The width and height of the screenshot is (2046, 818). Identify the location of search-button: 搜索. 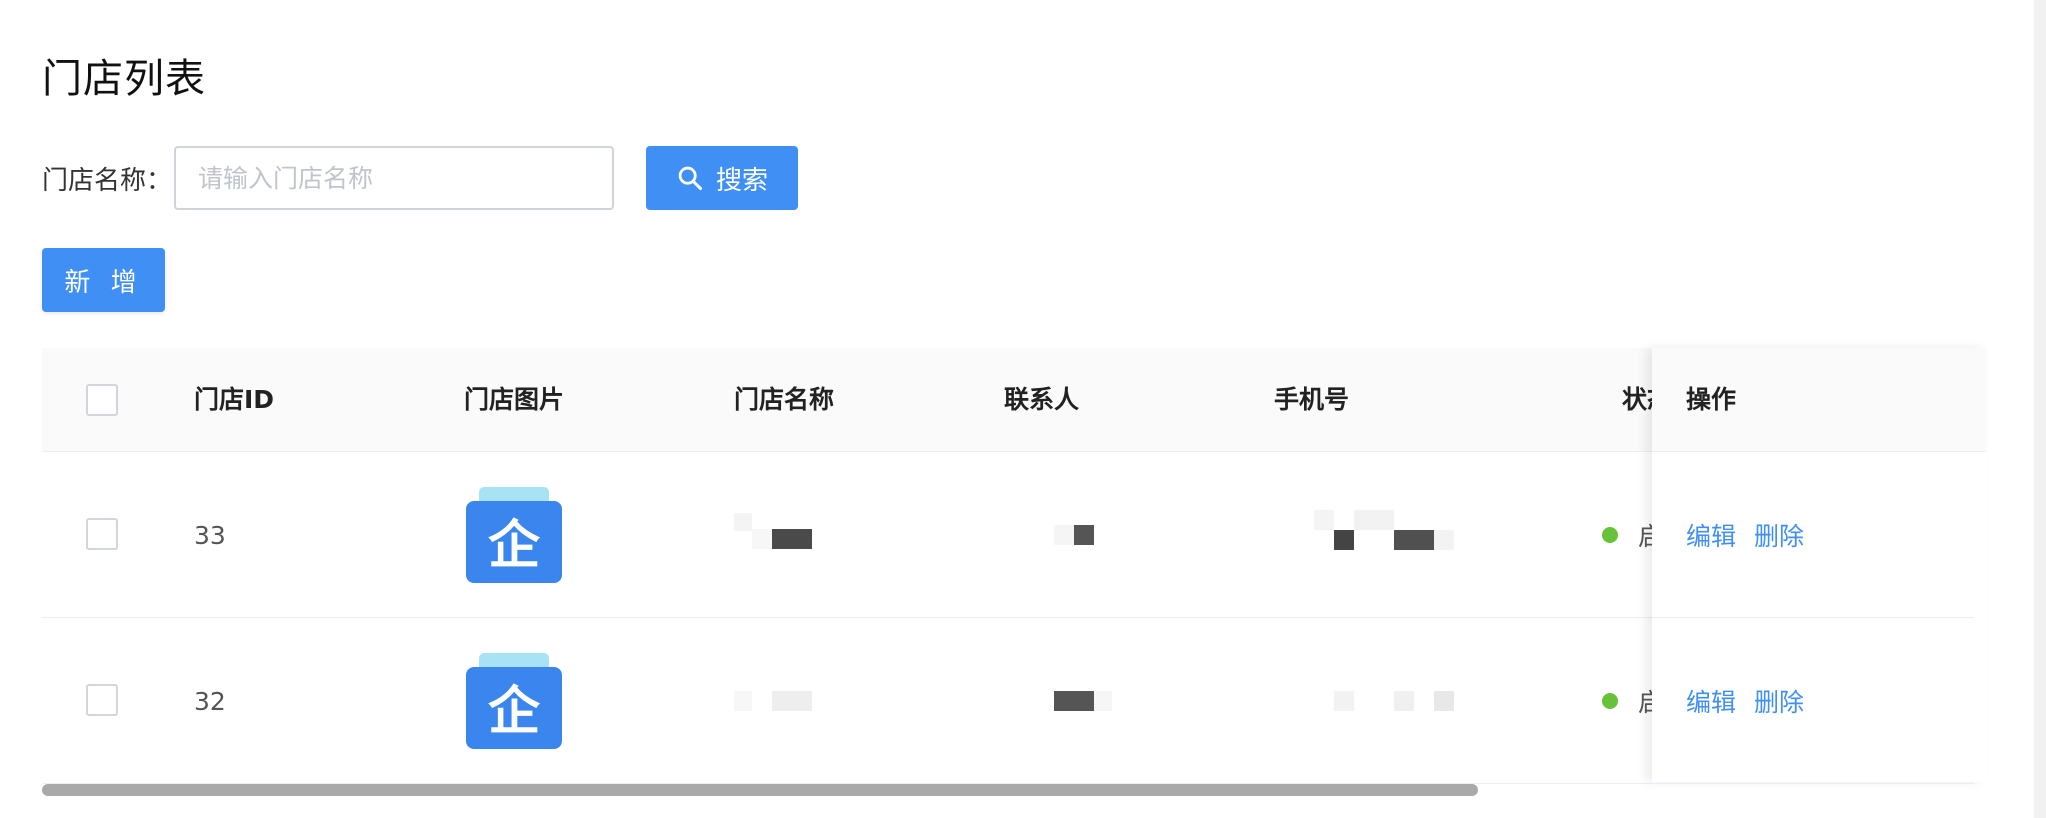
(722, 178).